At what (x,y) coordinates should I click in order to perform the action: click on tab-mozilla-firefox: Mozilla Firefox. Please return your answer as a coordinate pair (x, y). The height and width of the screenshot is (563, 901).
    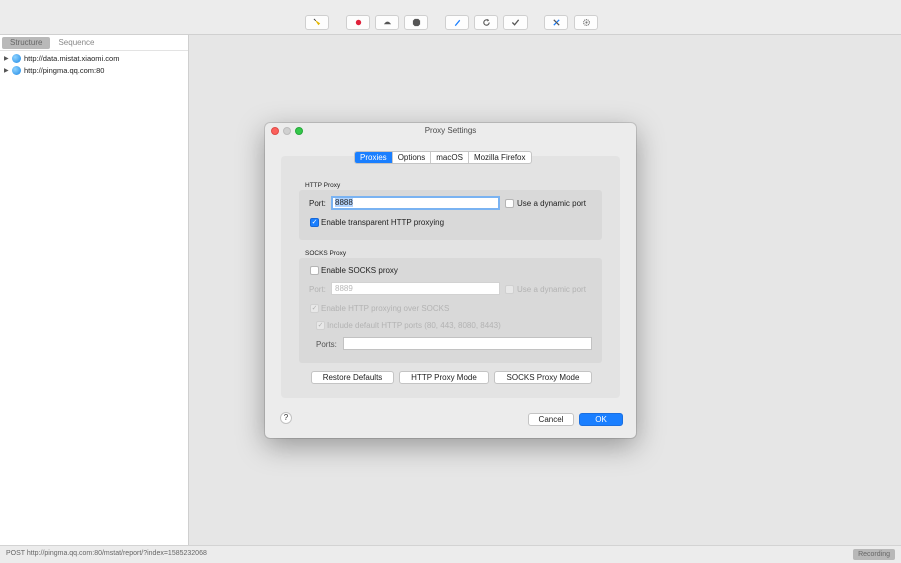
    Looking at the image, I should click on (499, 157).